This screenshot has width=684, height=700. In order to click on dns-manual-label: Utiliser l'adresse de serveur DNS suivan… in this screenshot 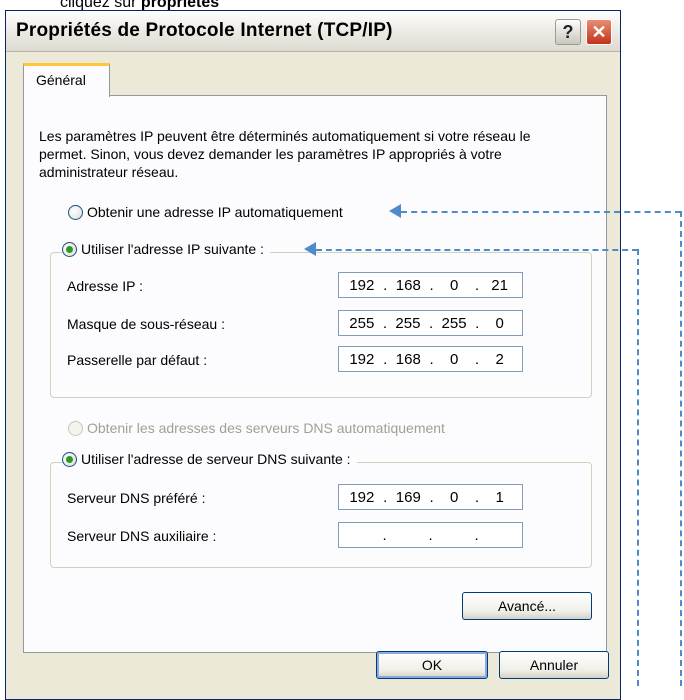, I will do `click(216, 459)`.